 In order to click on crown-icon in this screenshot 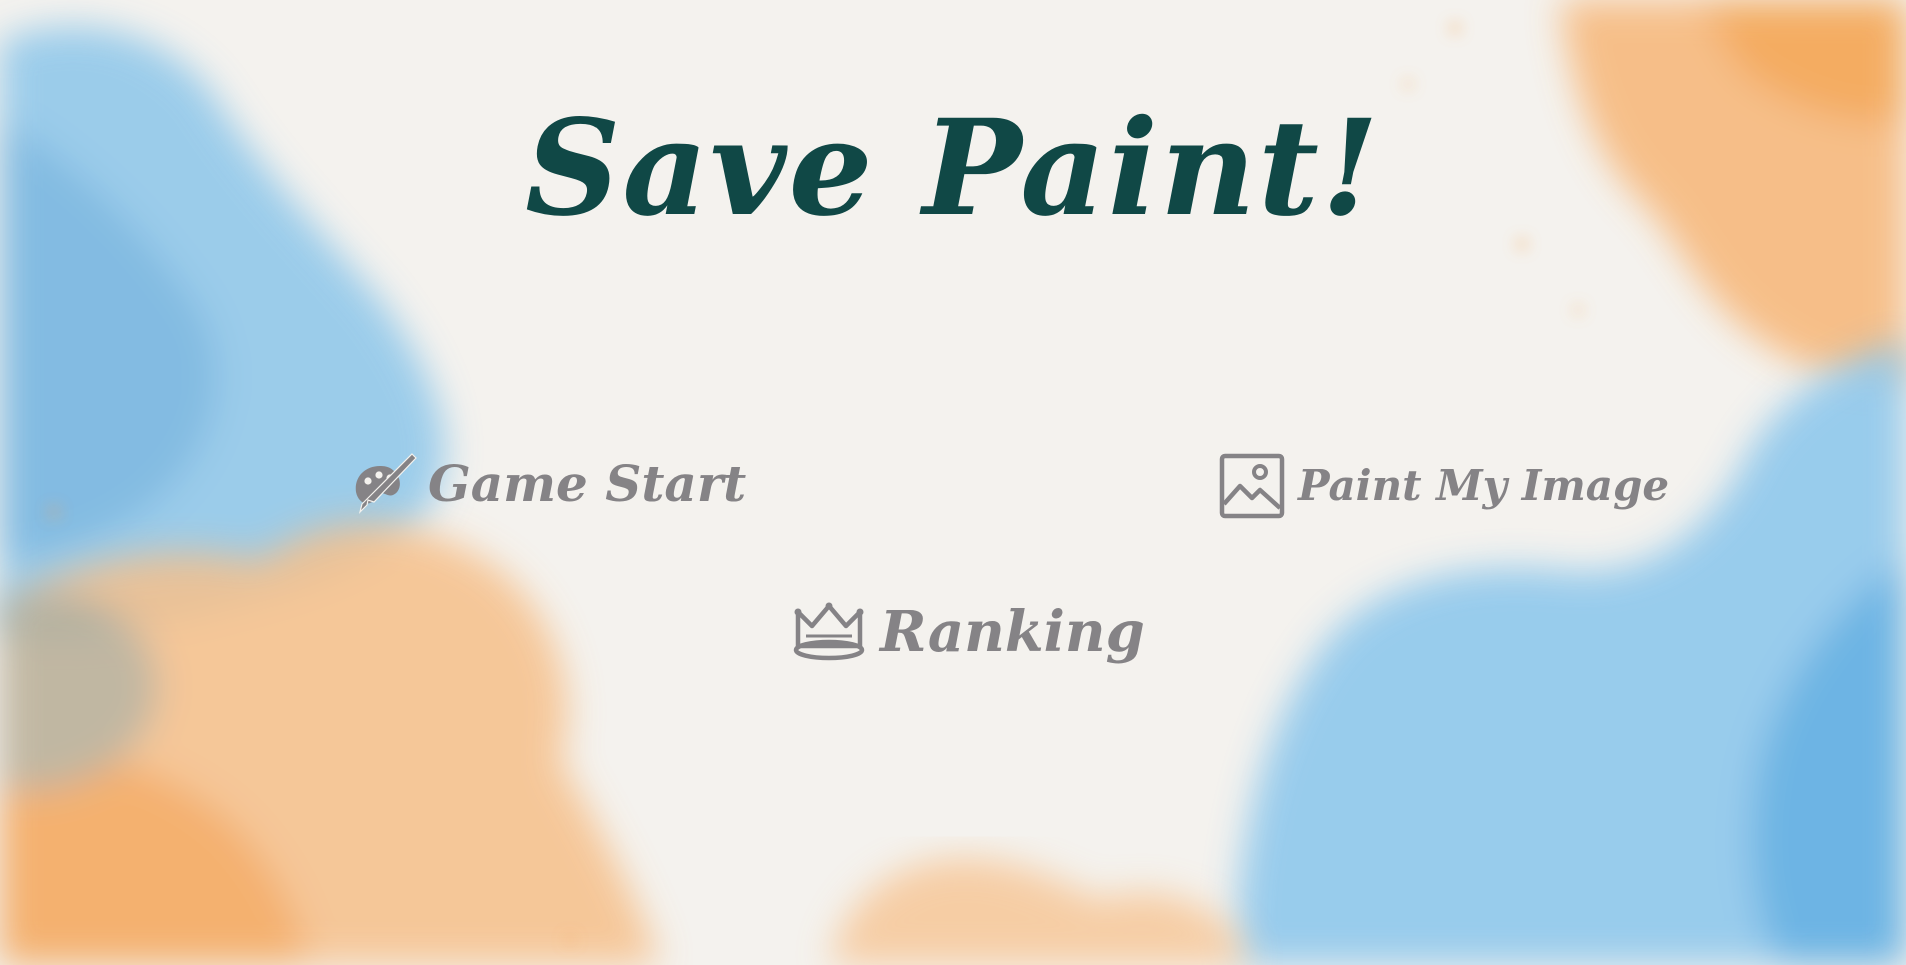, I will do `click(829, 632)`.